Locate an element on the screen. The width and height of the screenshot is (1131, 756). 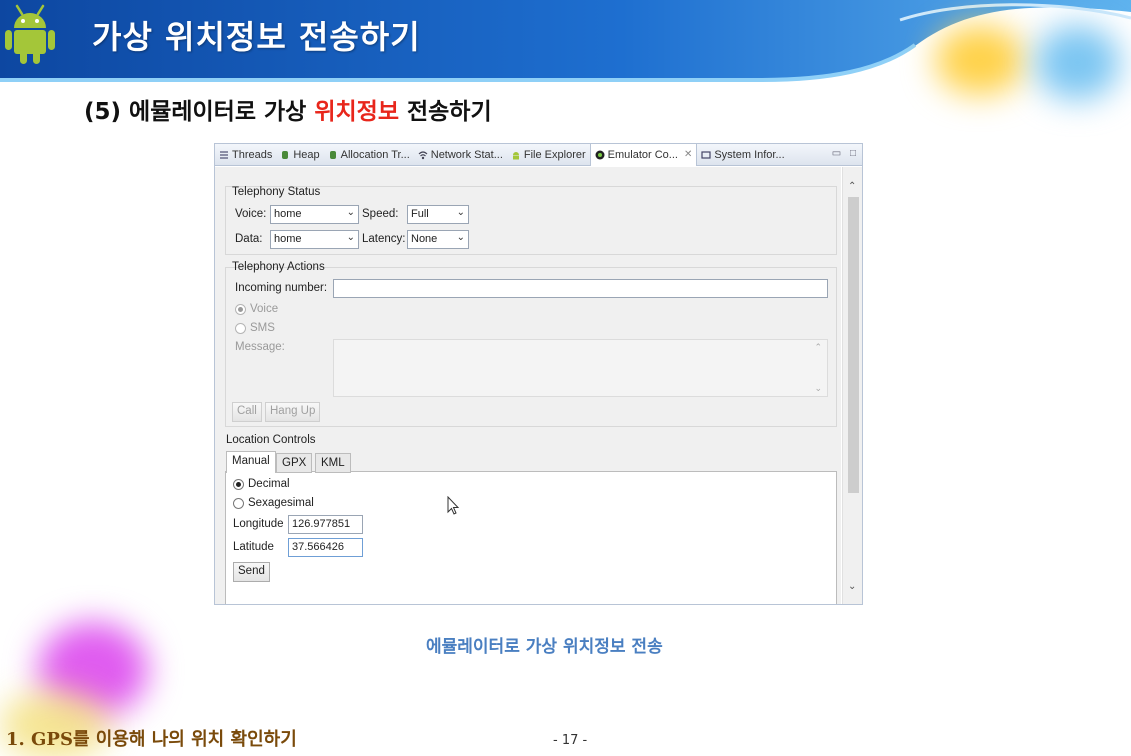
telephony-actions-title: Telephony Actions is located at coordinates (278, 267).